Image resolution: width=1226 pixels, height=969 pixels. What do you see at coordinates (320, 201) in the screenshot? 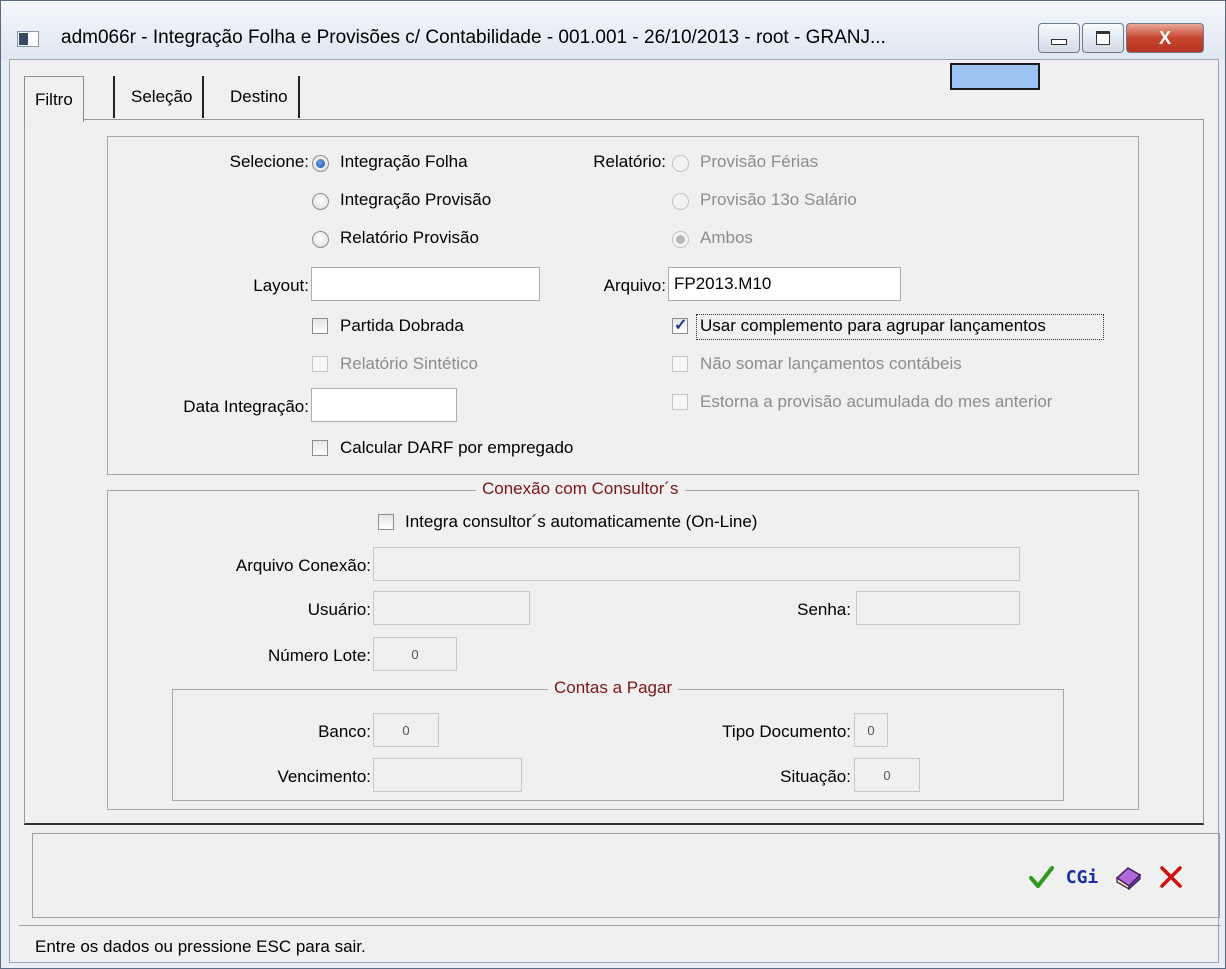
I see `radio-integracao-provisao` at bounding box center [320, 201].